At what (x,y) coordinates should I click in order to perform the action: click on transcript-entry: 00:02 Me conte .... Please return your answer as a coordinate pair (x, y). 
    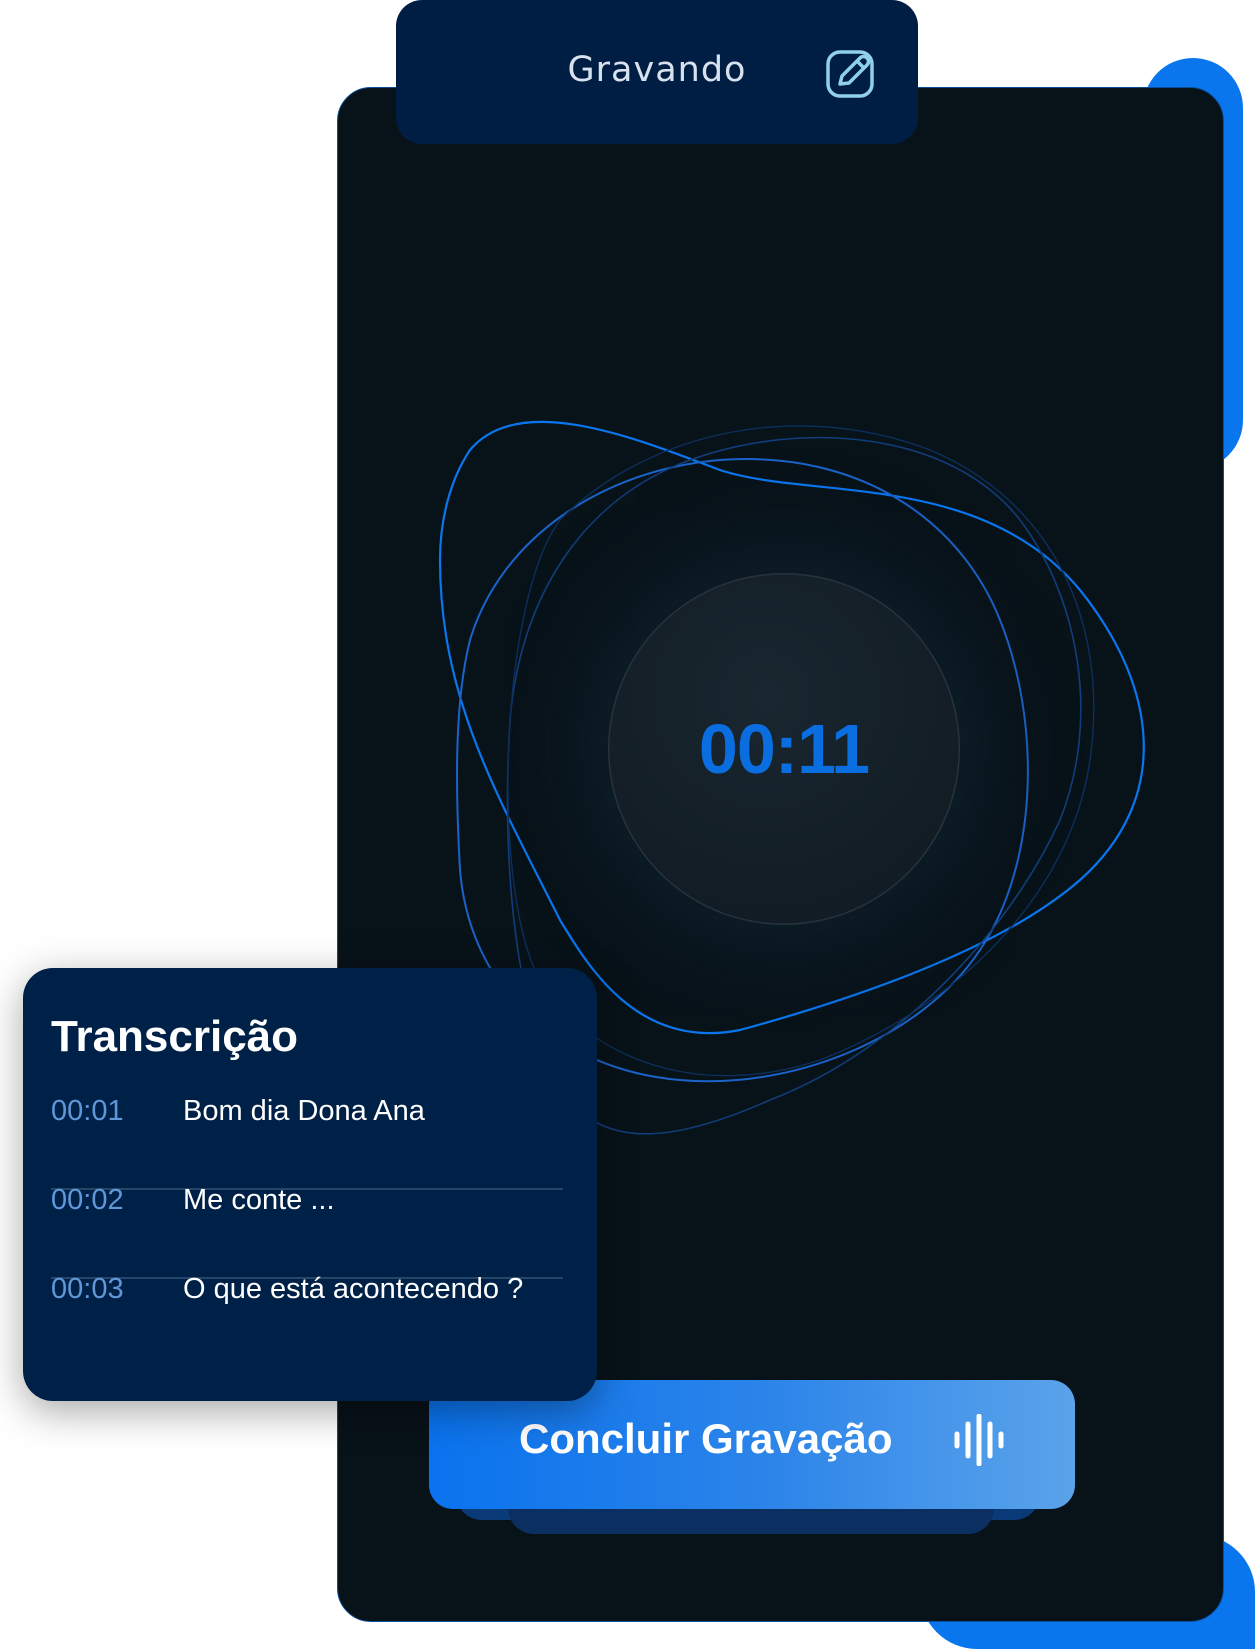
    Looking at the image, I should click on (307, 1200).